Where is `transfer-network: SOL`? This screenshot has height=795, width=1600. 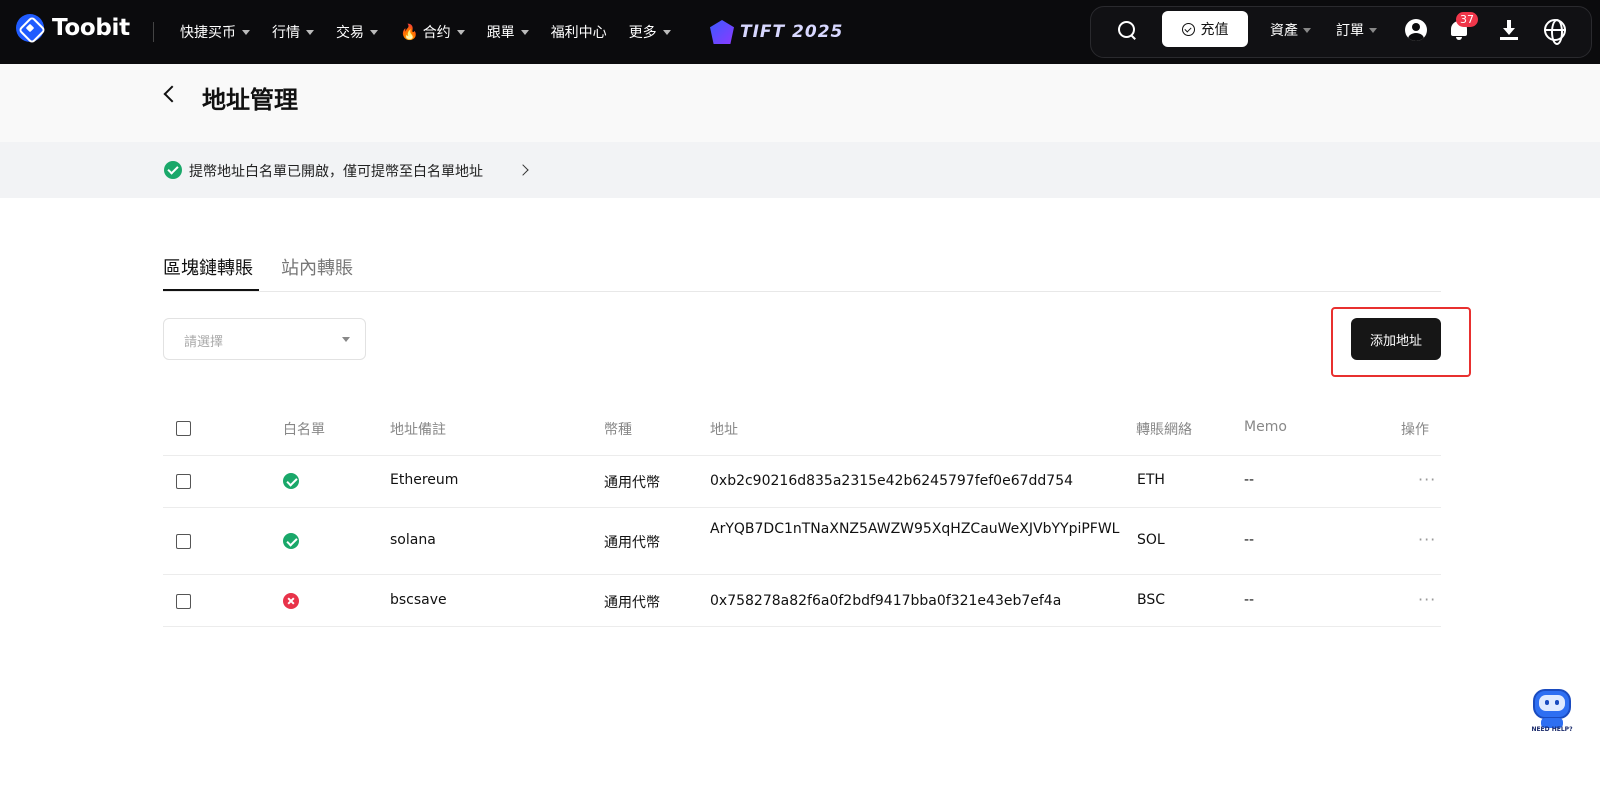 transfer-network: SOL is located at coordinates (1151, 540).